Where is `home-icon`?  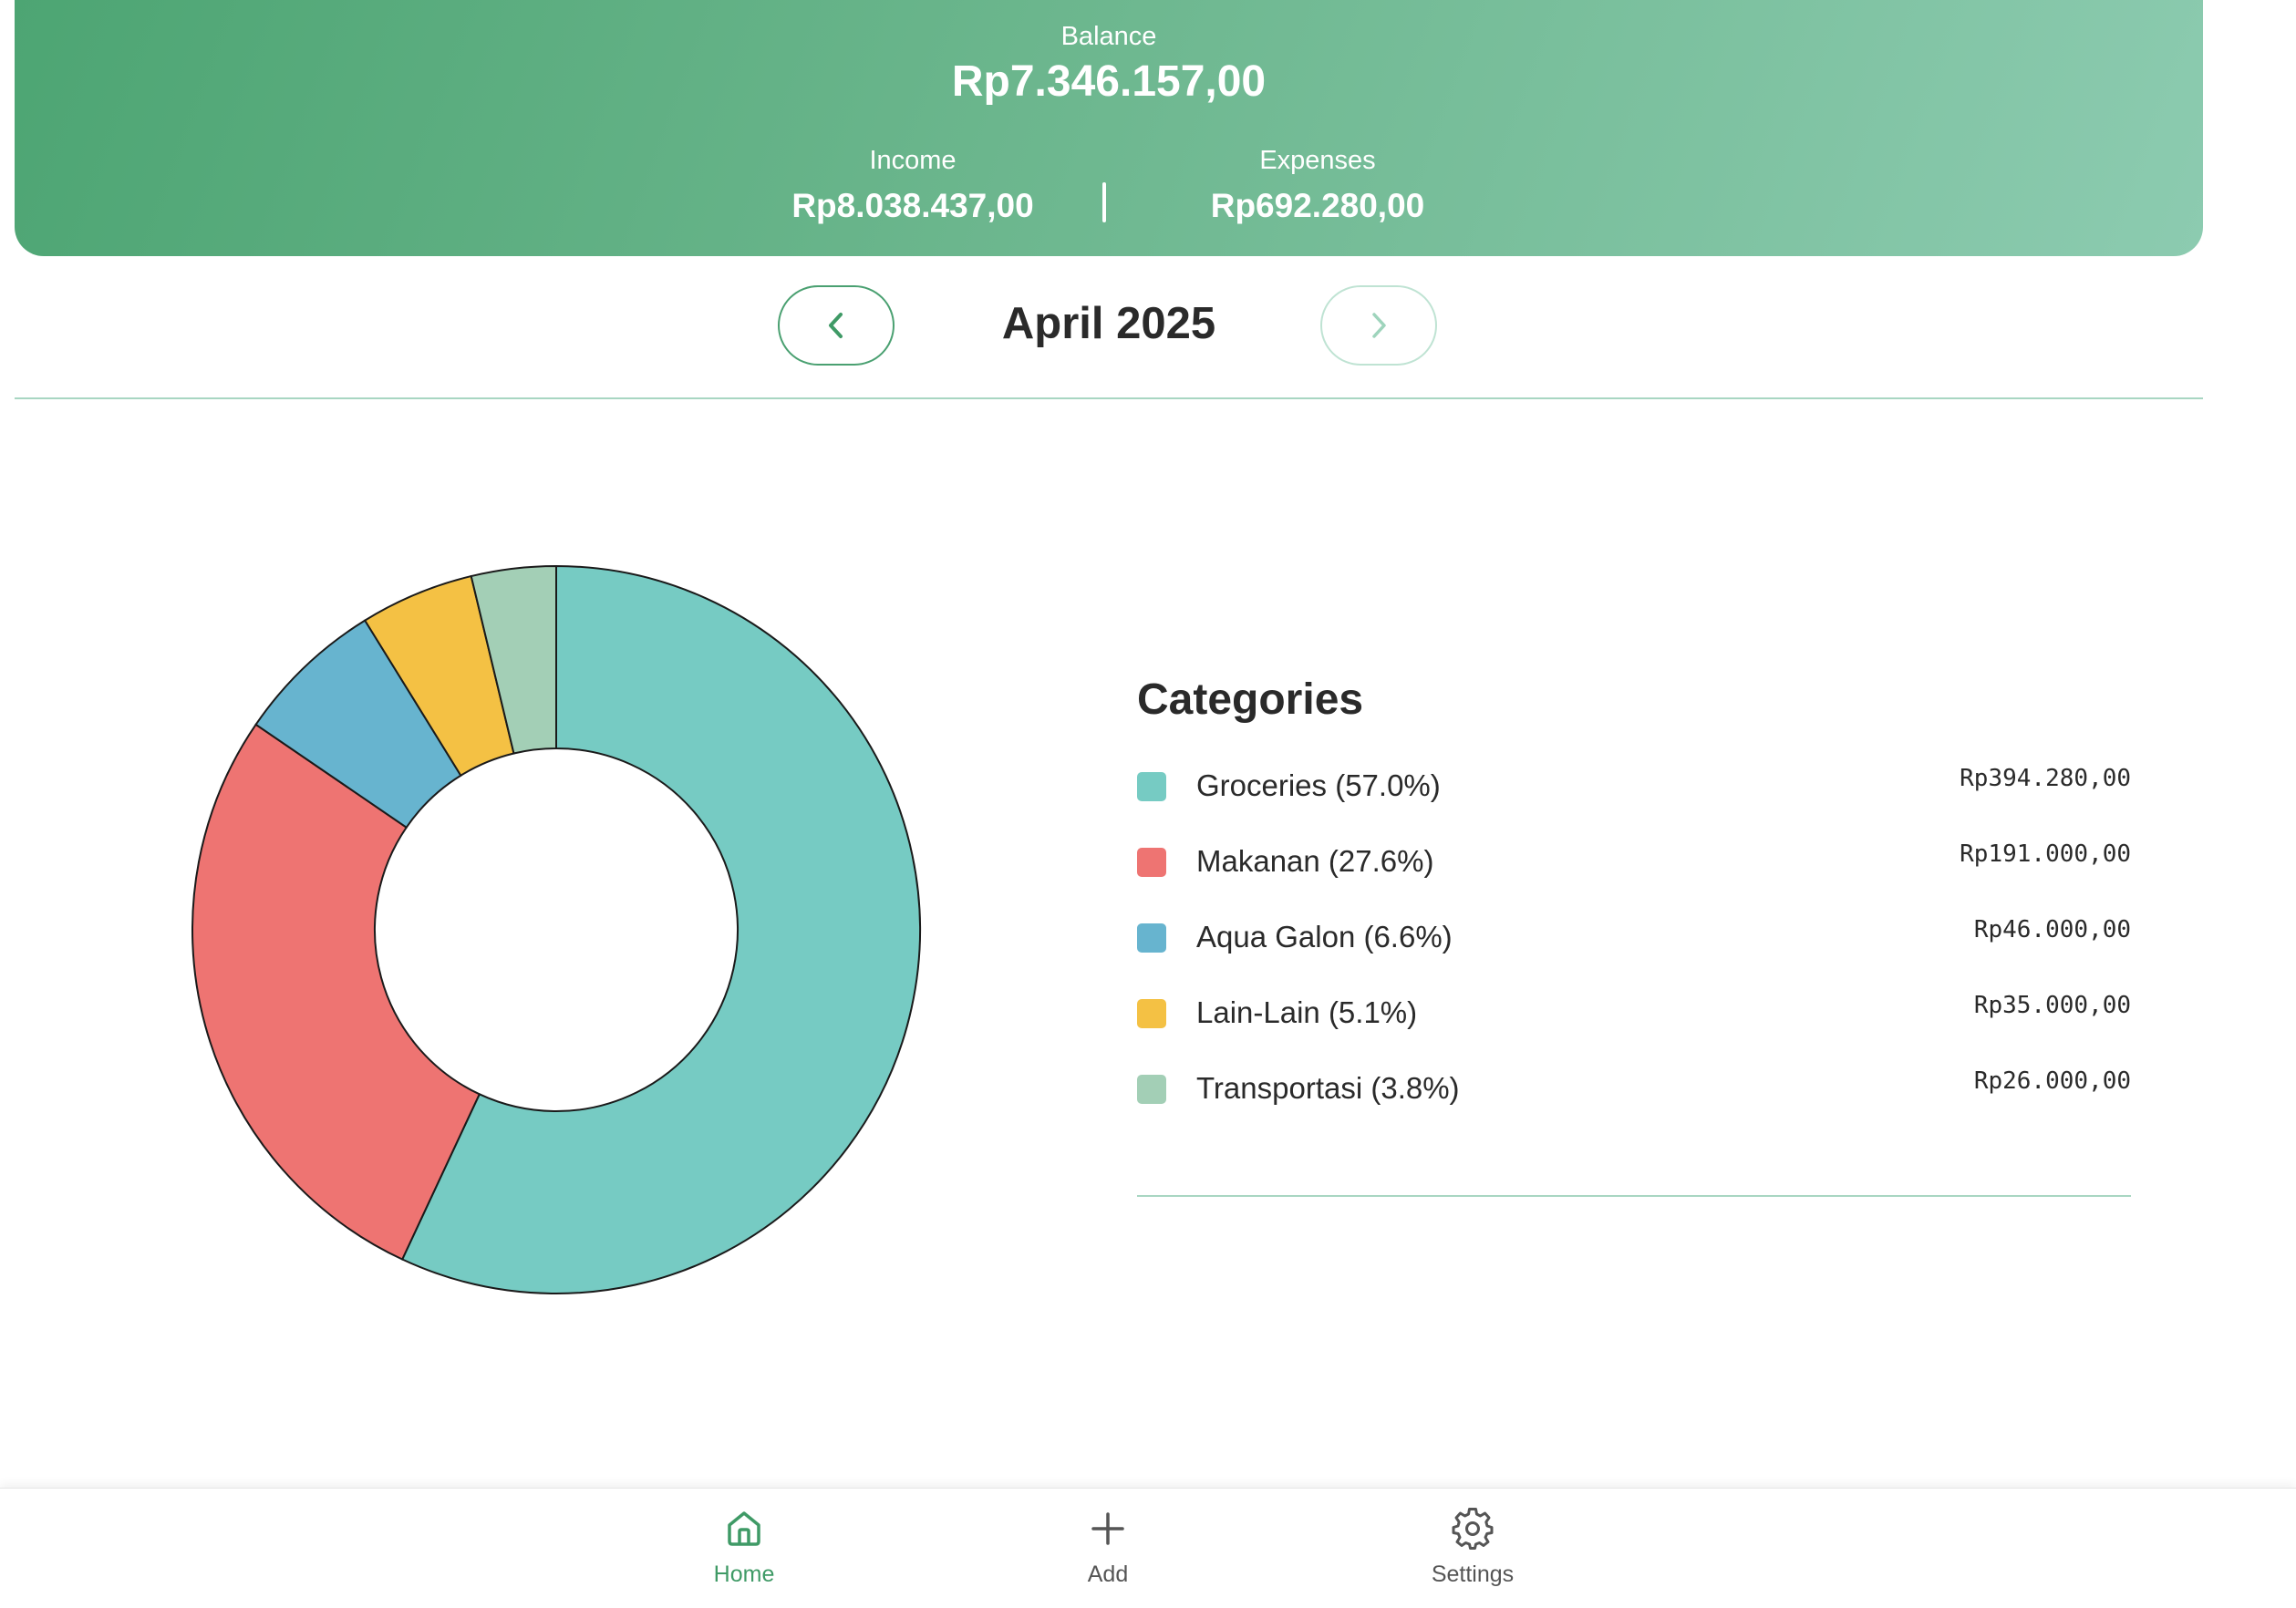
home-icon is located at coordinates (744, 1528).